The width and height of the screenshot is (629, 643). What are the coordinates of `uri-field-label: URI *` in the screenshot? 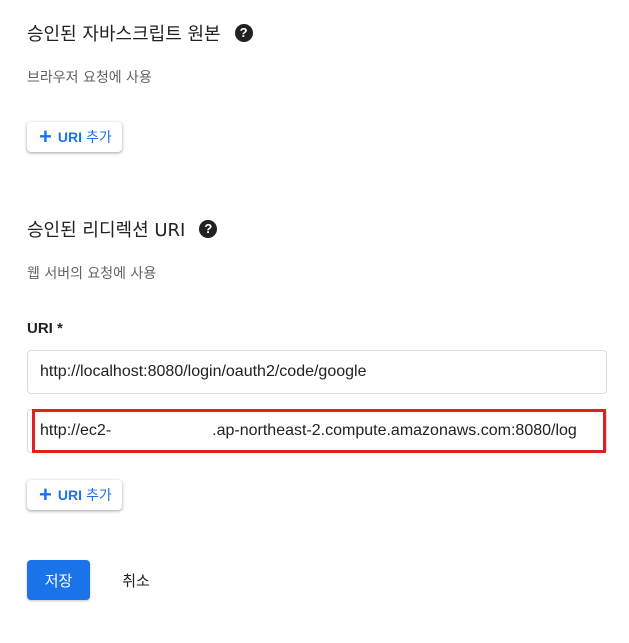 It's located at (45, 328).